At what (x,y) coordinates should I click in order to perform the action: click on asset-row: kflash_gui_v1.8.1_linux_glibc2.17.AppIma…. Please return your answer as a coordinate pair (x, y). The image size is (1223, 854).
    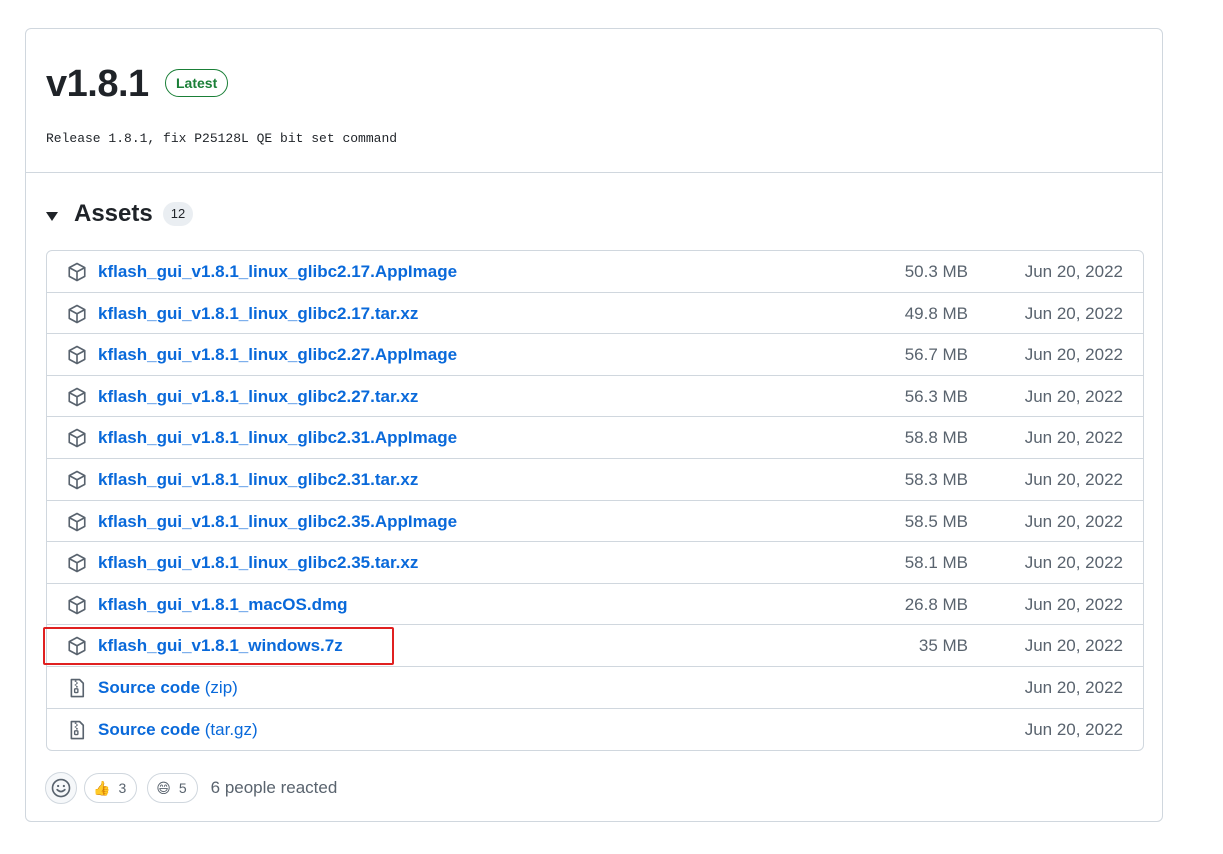
    Looking at the image, I should click on (595, 272).